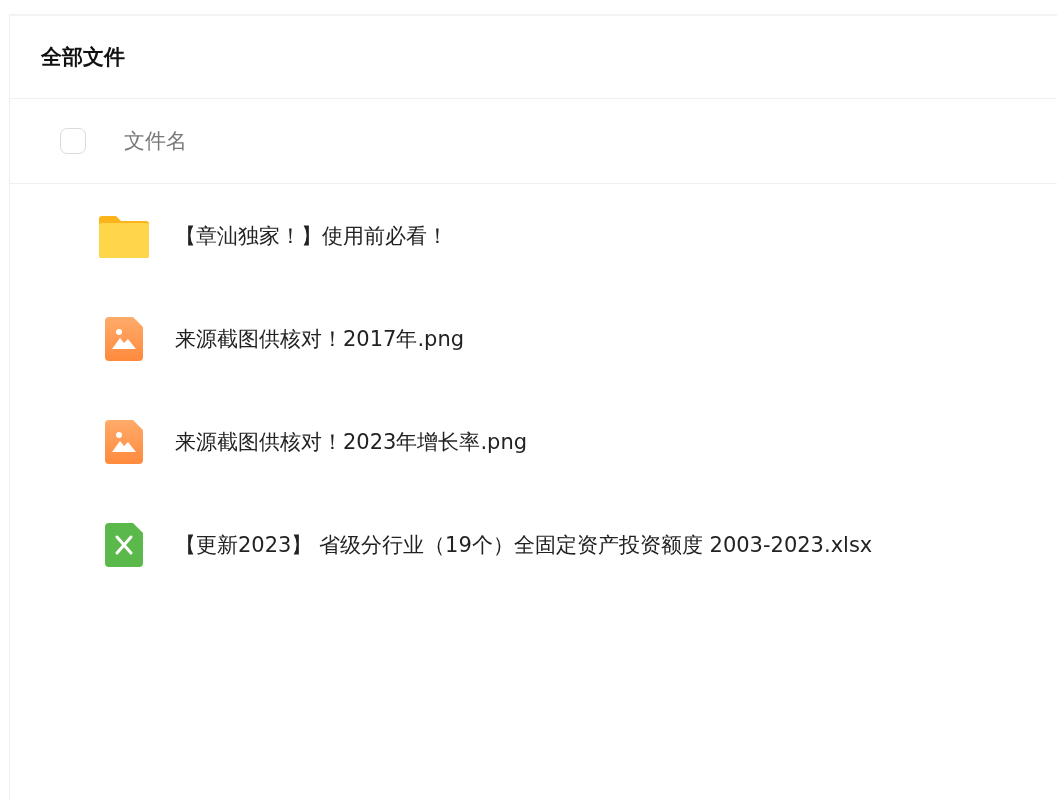  What do you see at coordinates (320, 338) in the screenshot?
I see `file-name: 来源截图供核对！2017年.png` at bounding box center [320, 338].